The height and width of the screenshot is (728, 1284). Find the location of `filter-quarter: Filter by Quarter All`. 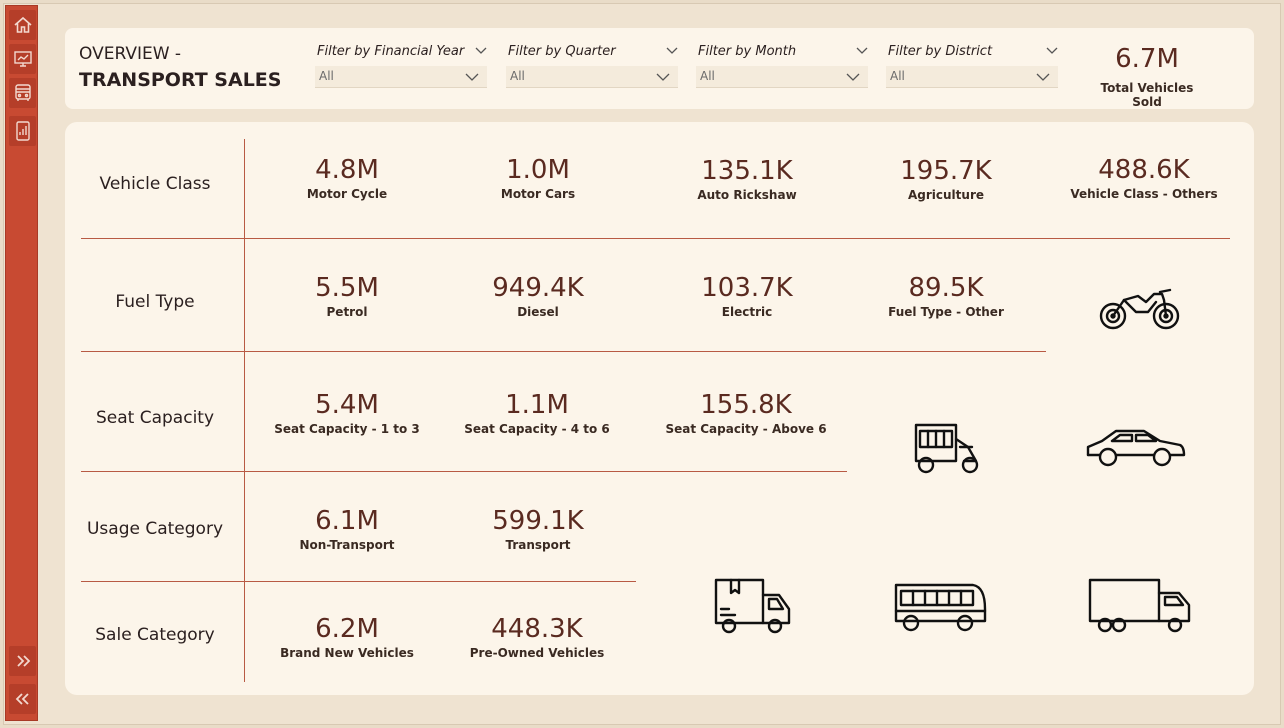

filter-quarter: Filter by Quarter All is located at coordinates (593, 66).